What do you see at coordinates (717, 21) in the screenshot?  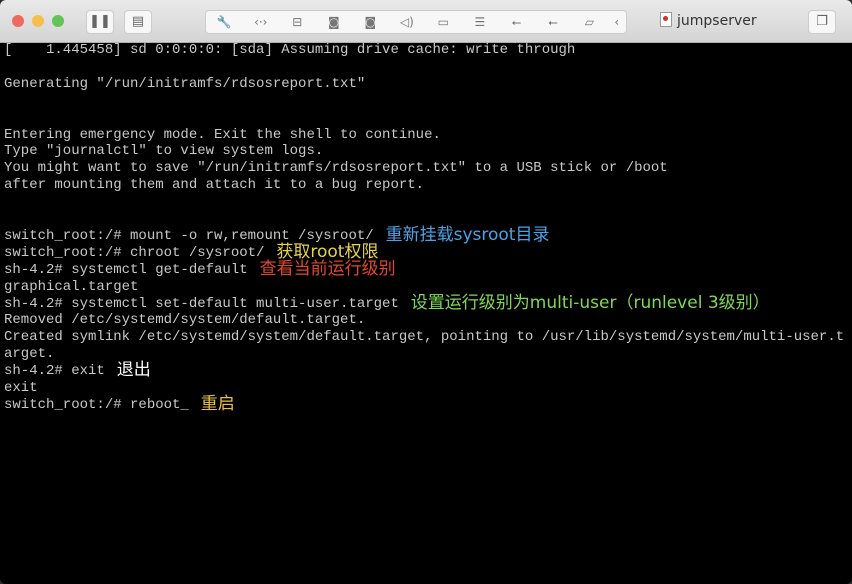 I see `window-title-text: jumpserver` at bounding box center [717, 21].